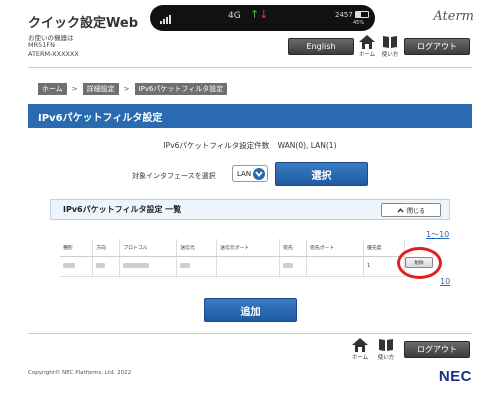 Image resolution: width=500 pixels, height=408 pixels. What do you see at coordinates (83, 23) in the screenshot?
I see `app-title: クイック設定Web` at bounding box center [83, 23].